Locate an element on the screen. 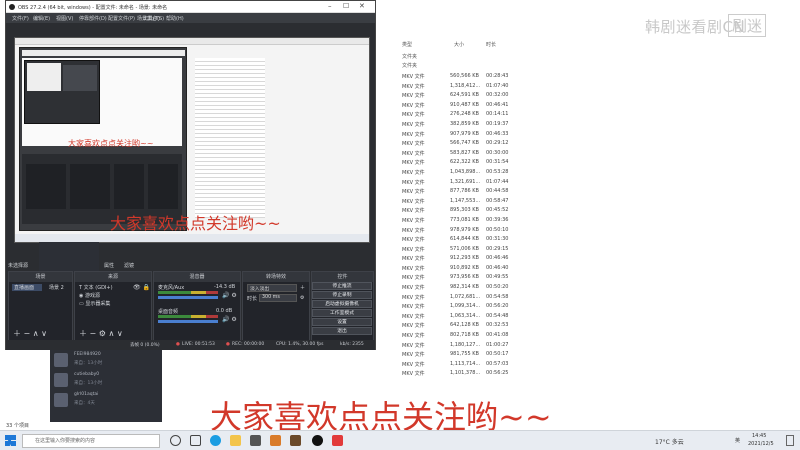 The height and width of the screenshot is (450, 800). file-row: MKV 文件 583,827 KB 00:30:00 is located at coordinates (601, 153).